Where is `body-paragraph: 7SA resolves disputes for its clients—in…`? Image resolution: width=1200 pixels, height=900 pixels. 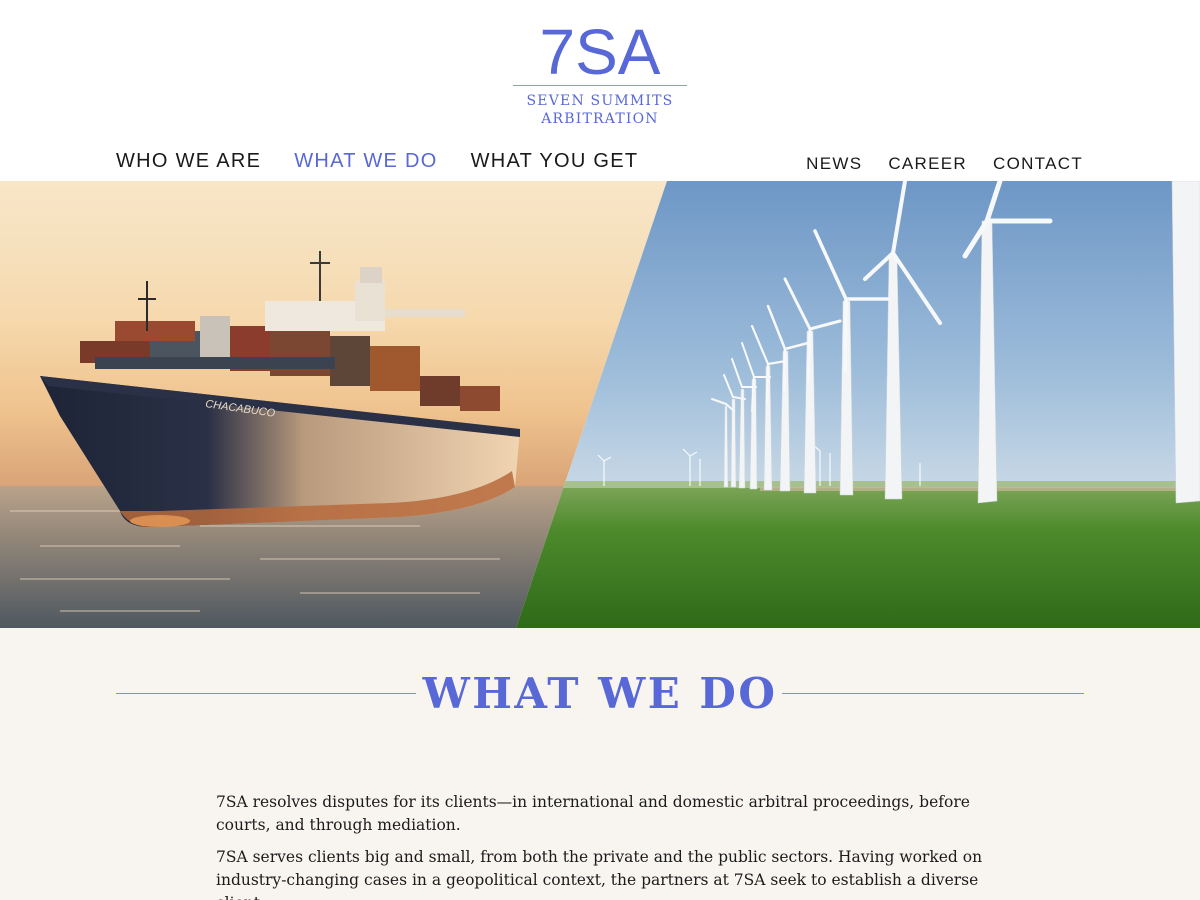
body-paragraph: 7SA resolves disputes for its clients—in… is located at coordinates (593, 813).